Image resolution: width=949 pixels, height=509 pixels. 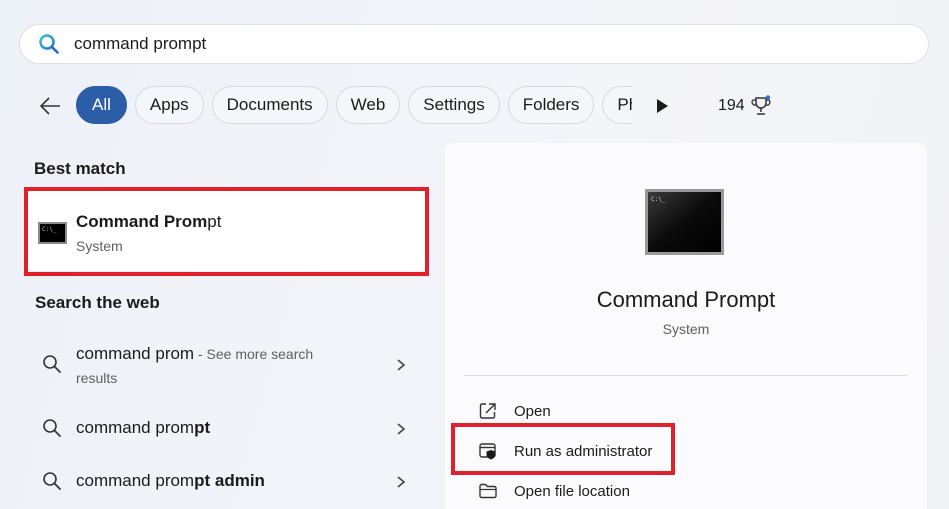 I want to click on command-prompt-icon: C:\_, so click(x=52, y=233).